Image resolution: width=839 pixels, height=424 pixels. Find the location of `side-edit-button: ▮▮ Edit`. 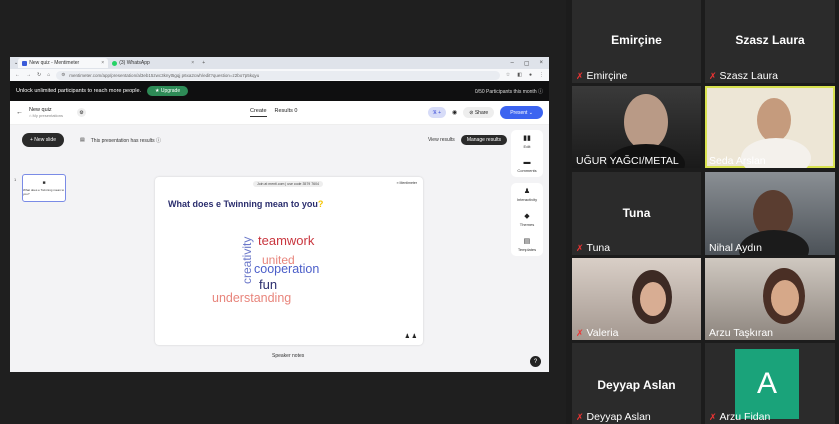

side-edit-button: ▮▮ Edit is located at coordinates (527, 141).